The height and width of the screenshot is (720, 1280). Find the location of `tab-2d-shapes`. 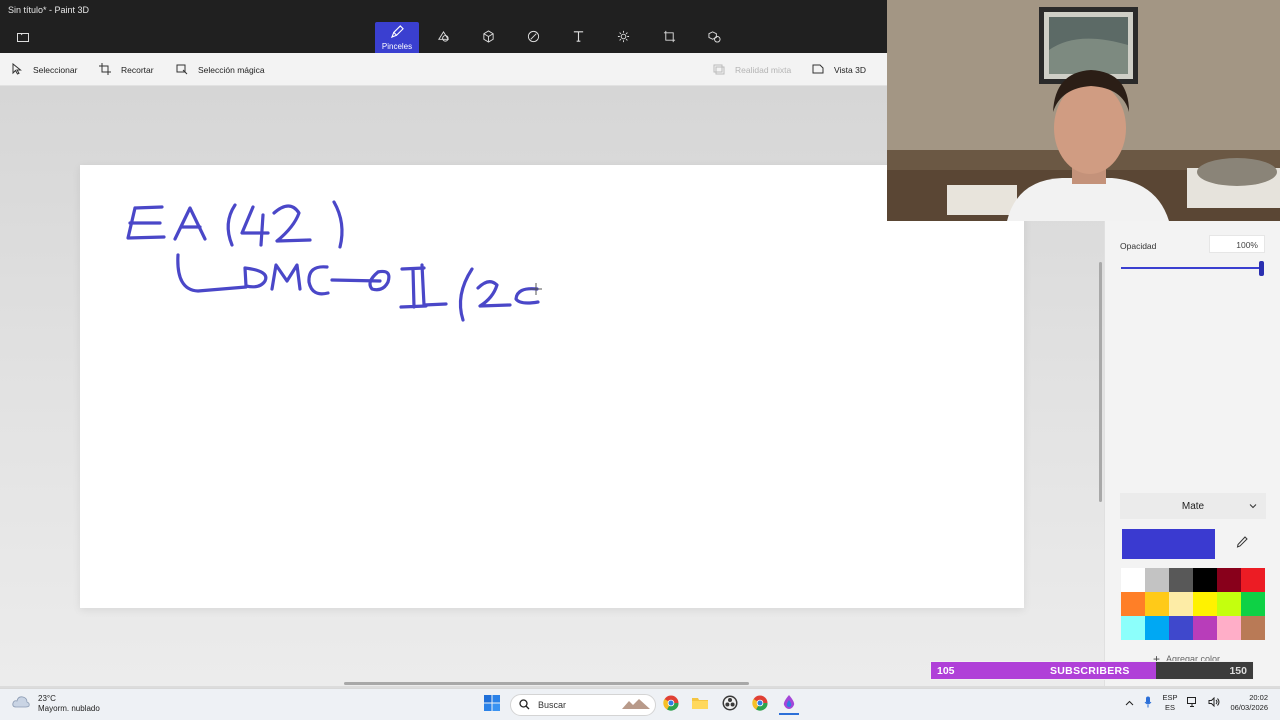

tab-2d-shapes is located at coordinates (443, 37).